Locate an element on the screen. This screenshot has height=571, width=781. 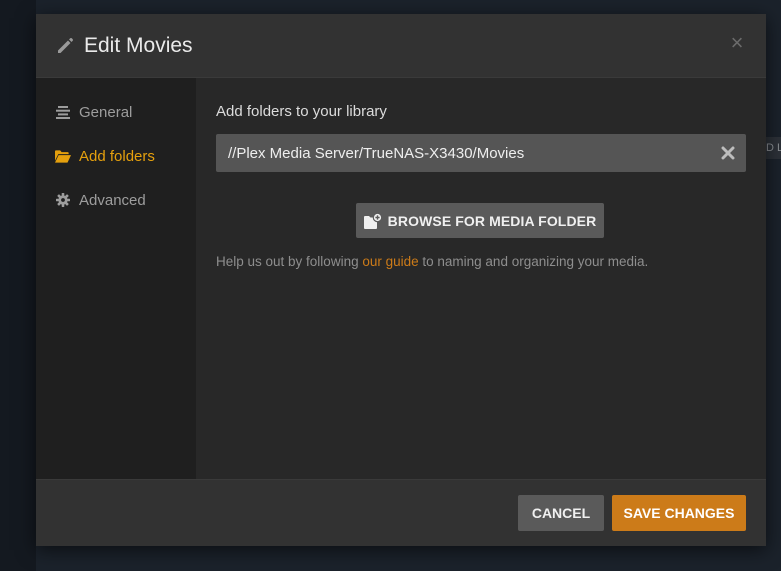
browse-wrap: BROWSE FOR MEDIA FOLDER is located at coordinates (481, 220).